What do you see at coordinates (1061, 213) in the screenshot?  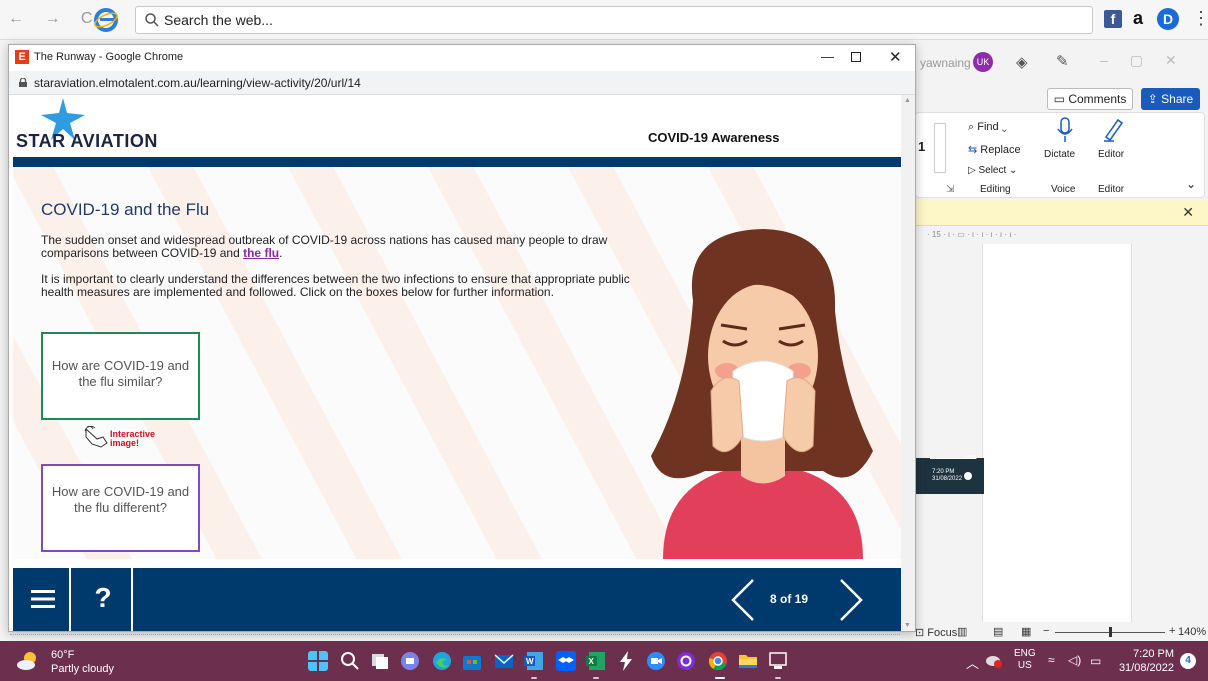 I see `word-notification-bar: ✕` at bounding box center [1061, 213].